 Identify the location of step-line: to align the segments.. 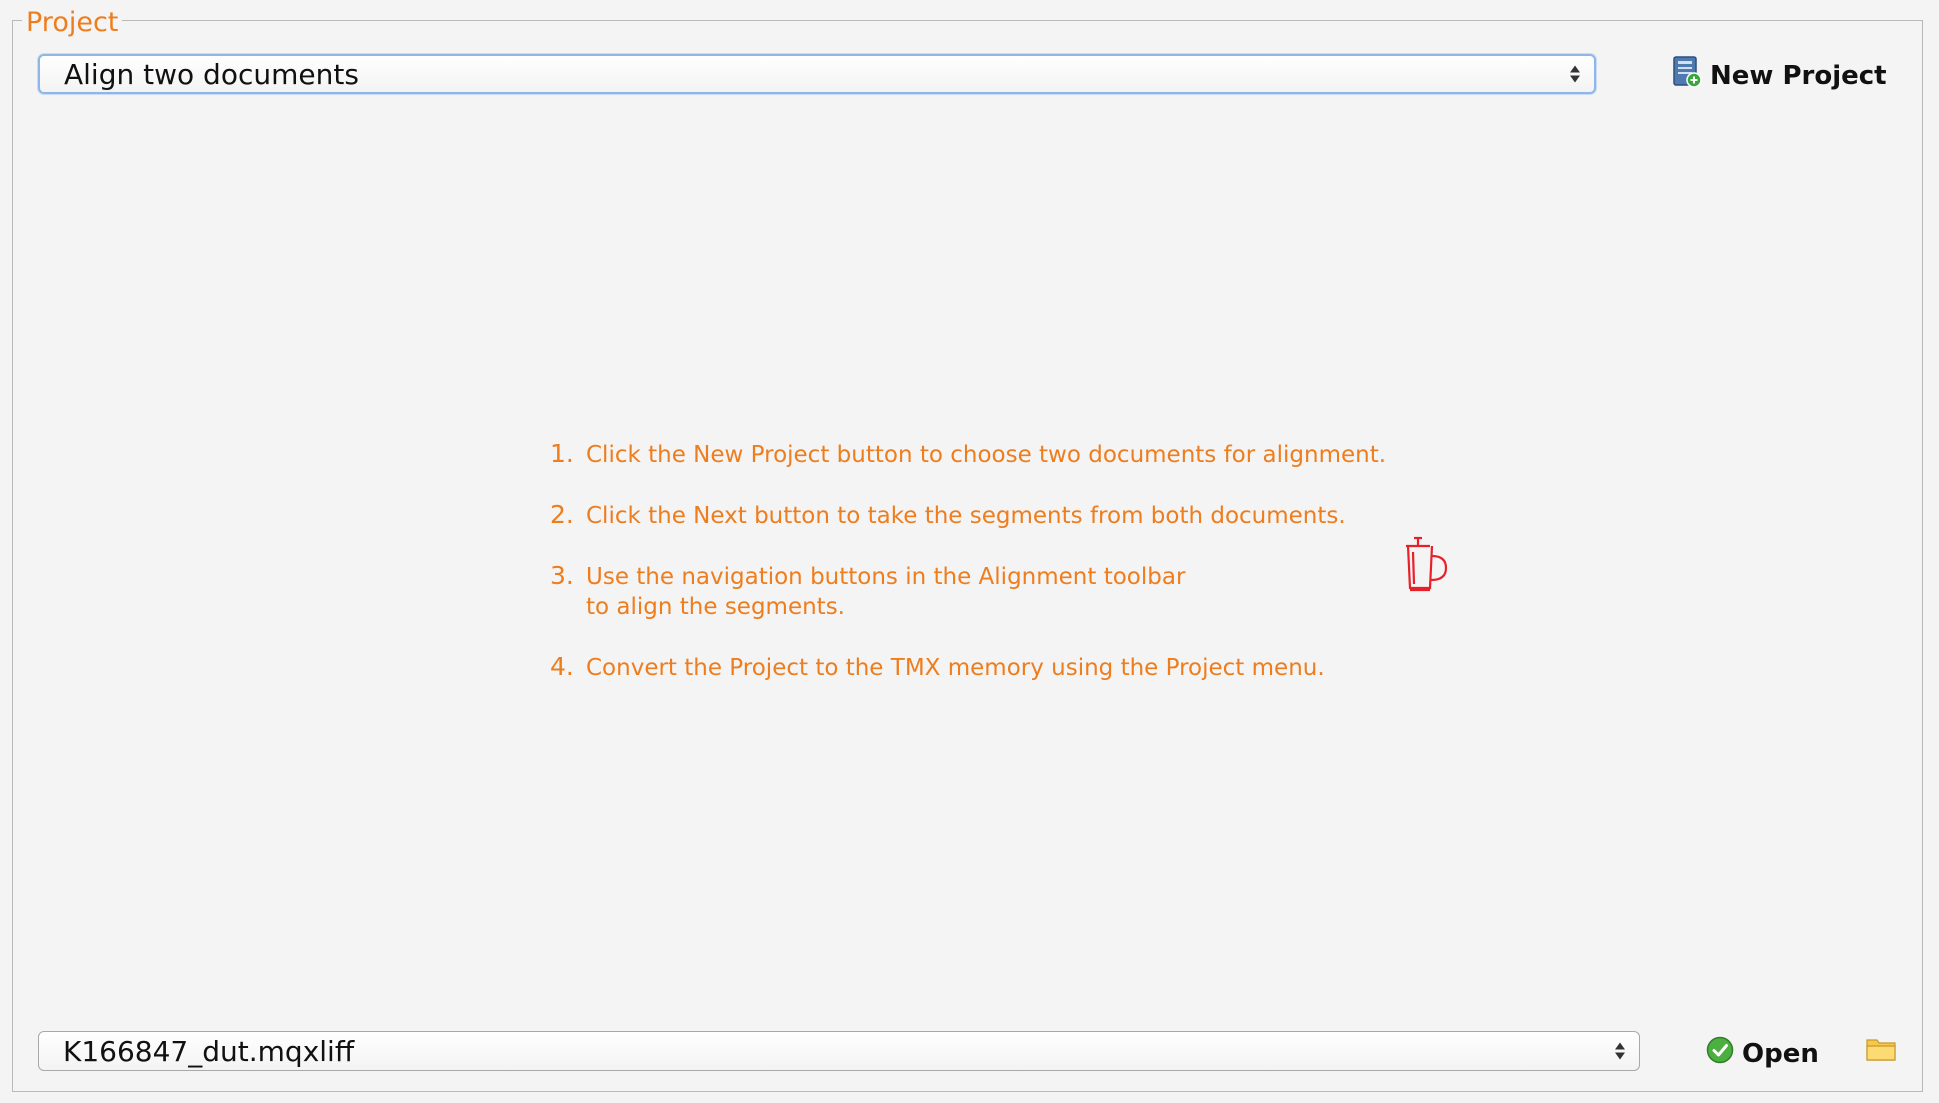
(715, 607).